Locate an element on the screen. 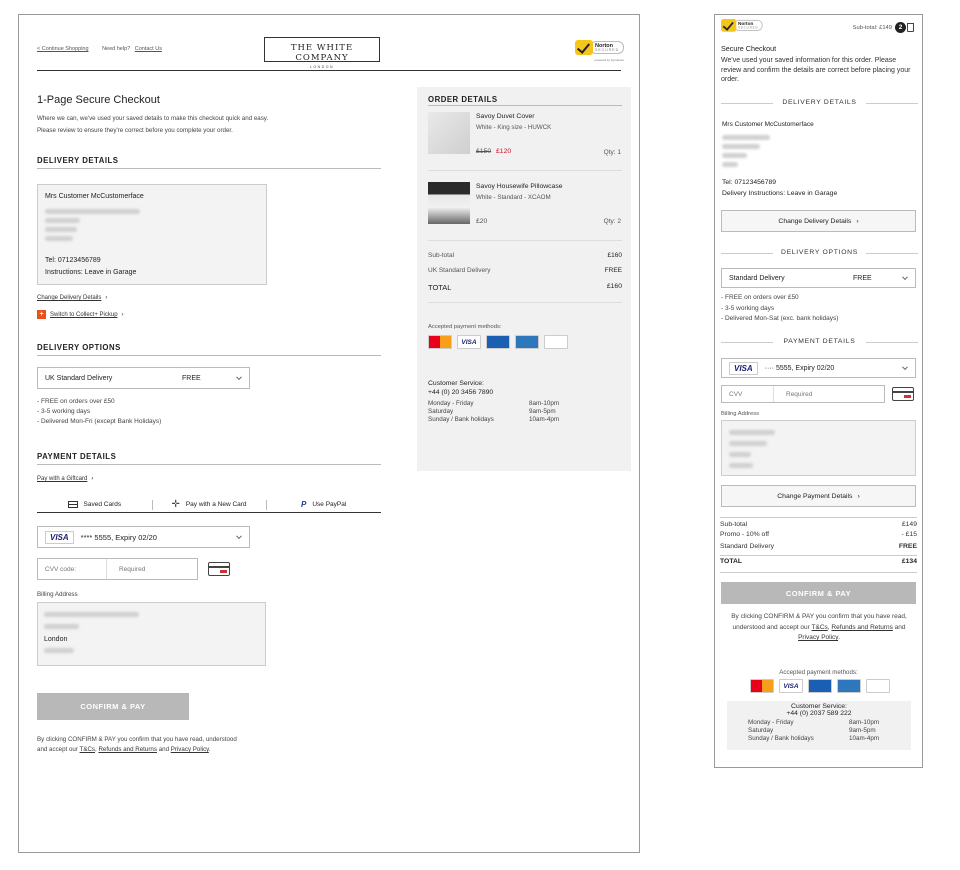 The height and width of the screenshot is (870, 960). change-delivery-button: Change Delivery Details › is located at coordinates (818, 221).